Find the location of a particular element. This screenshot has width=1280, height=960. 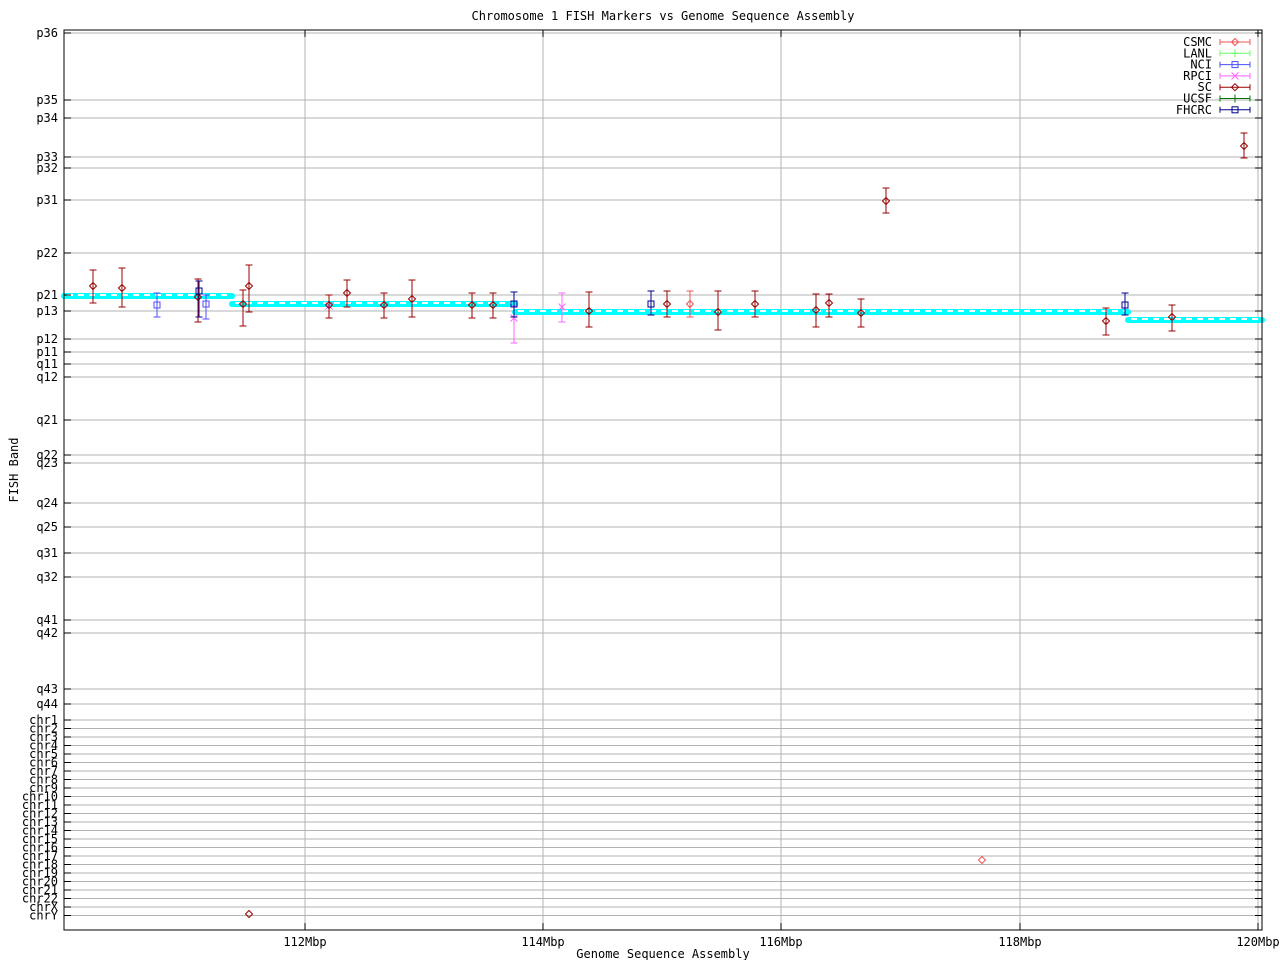

csmc-point is located at coordinates (982, 860).